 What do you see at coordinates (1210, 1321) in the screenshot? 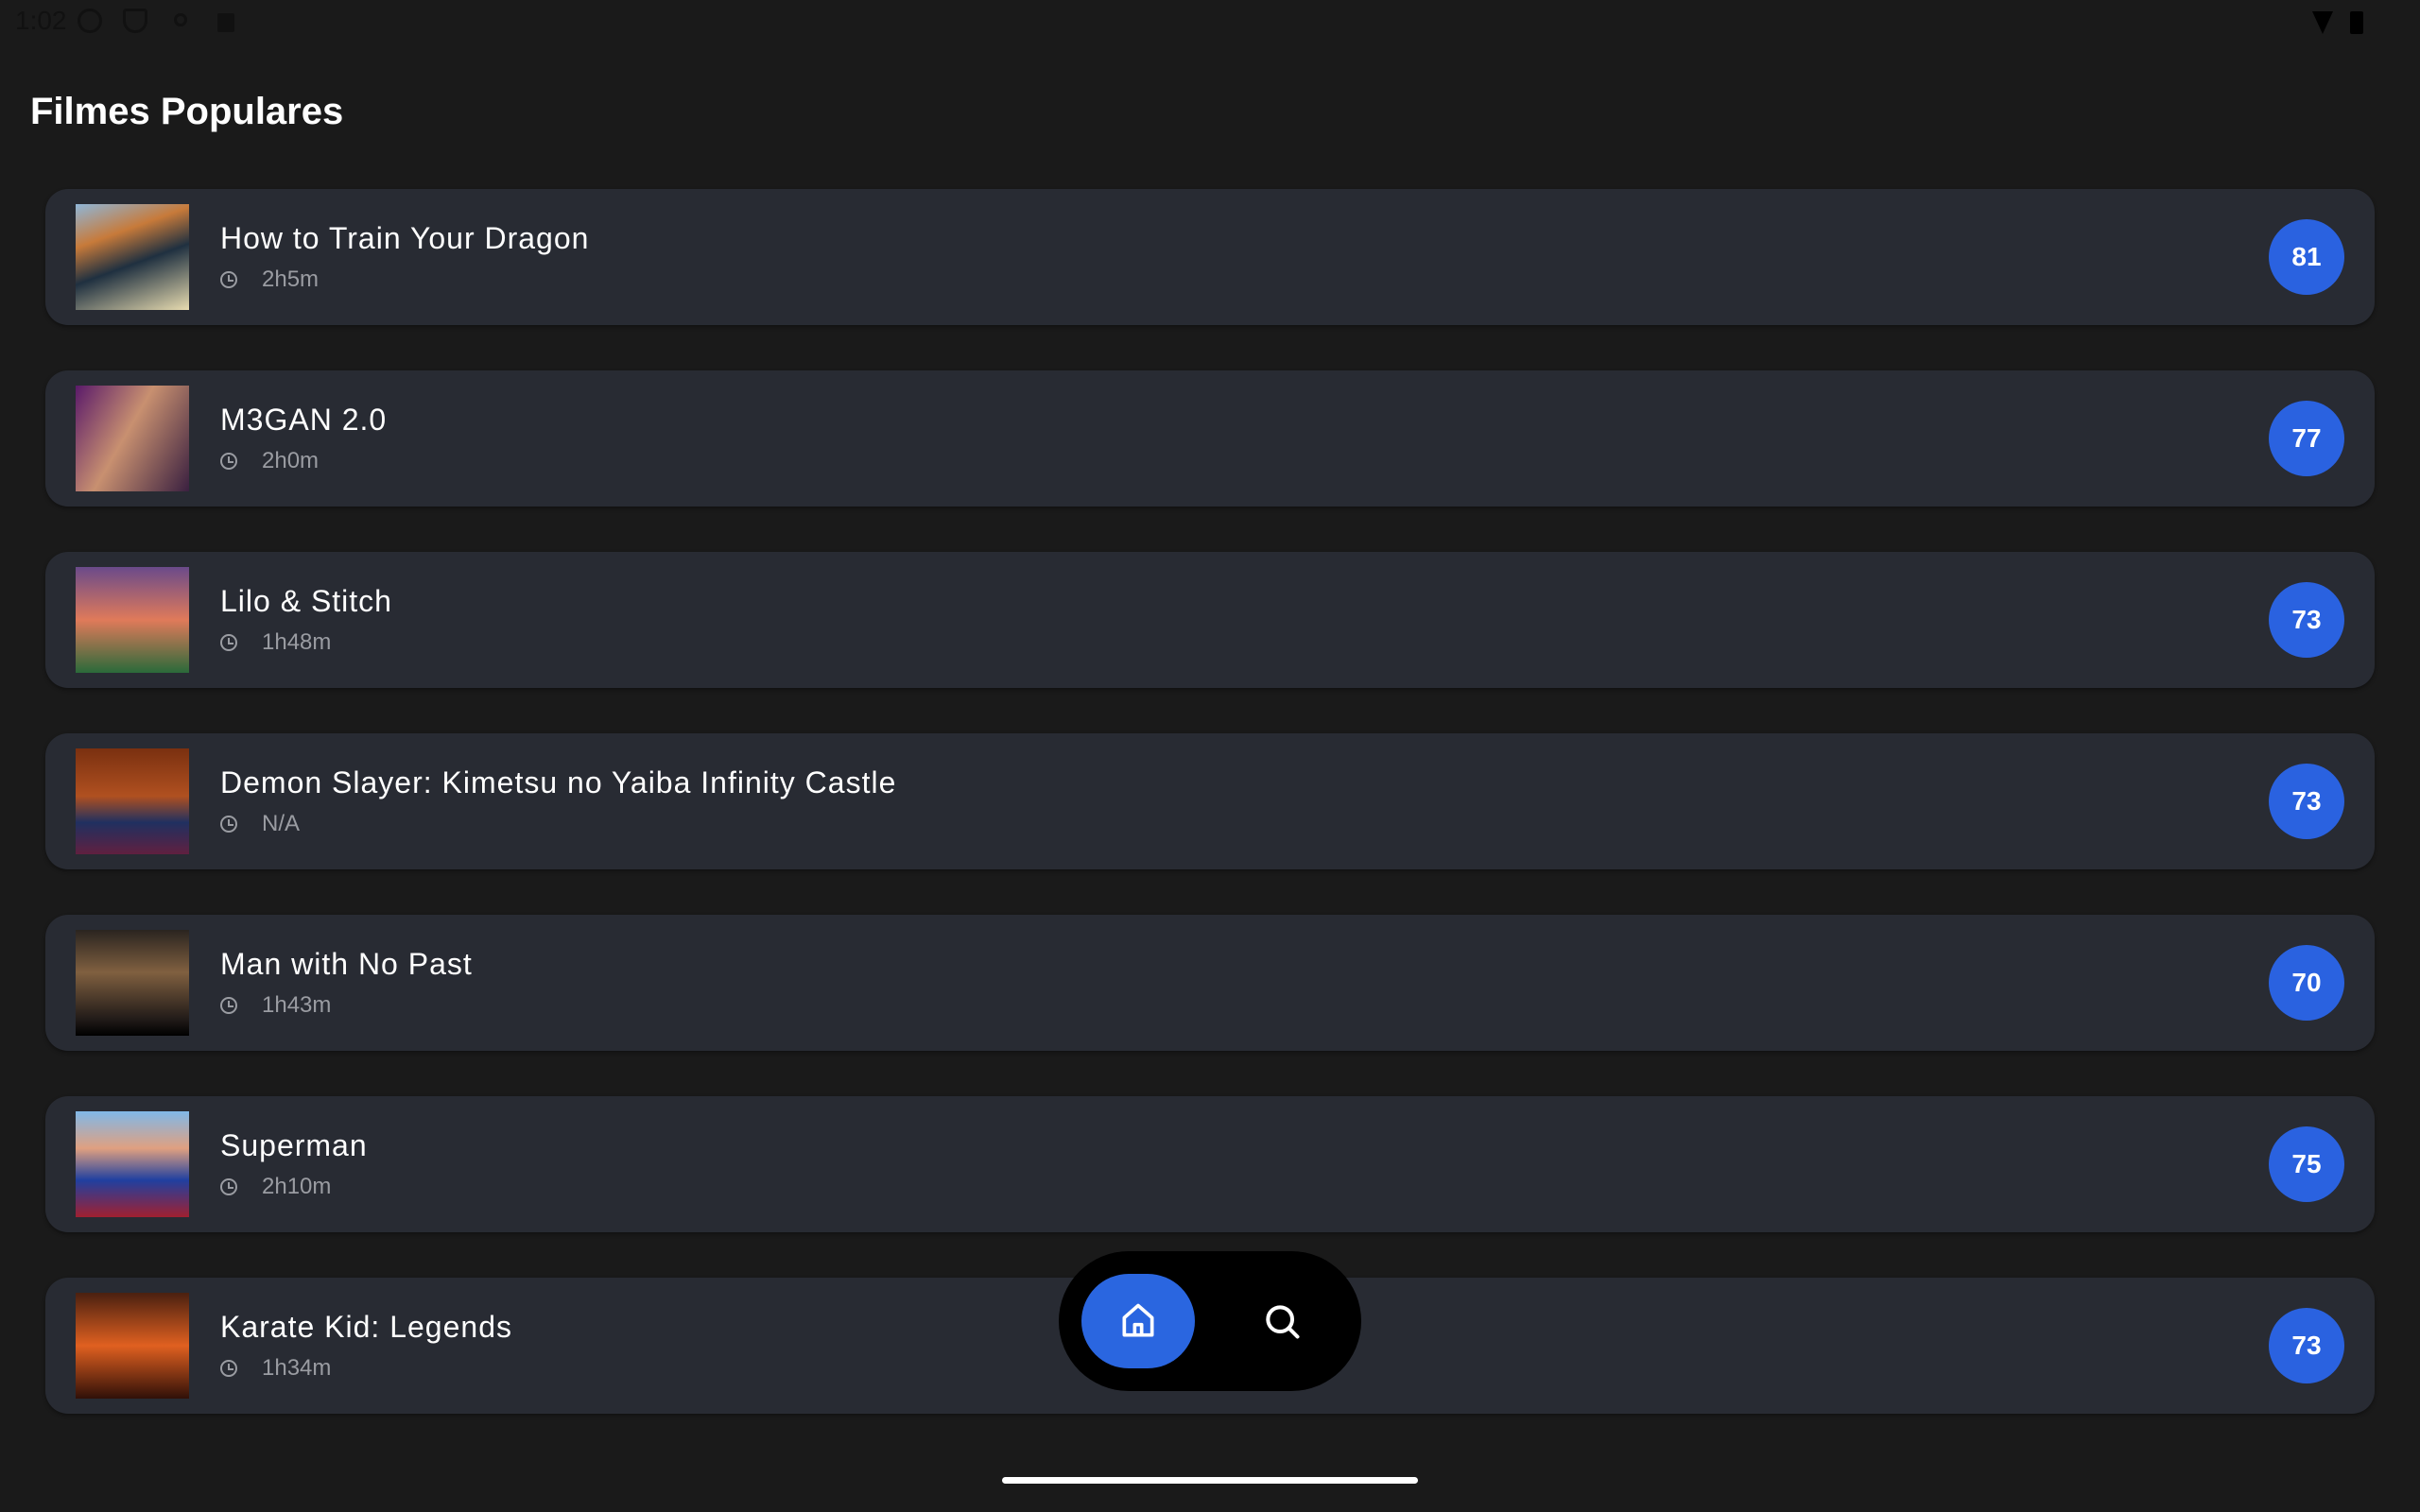
I see `bottom-nav` at bounding box center [1210, 1321].